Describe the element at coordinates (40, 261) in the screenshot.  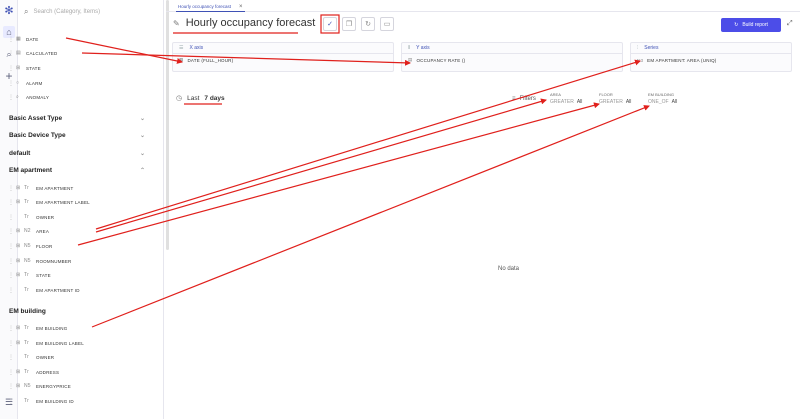
I see `list-item: ⋮ ⊞ N5 ROOMNUMBER` at that location.